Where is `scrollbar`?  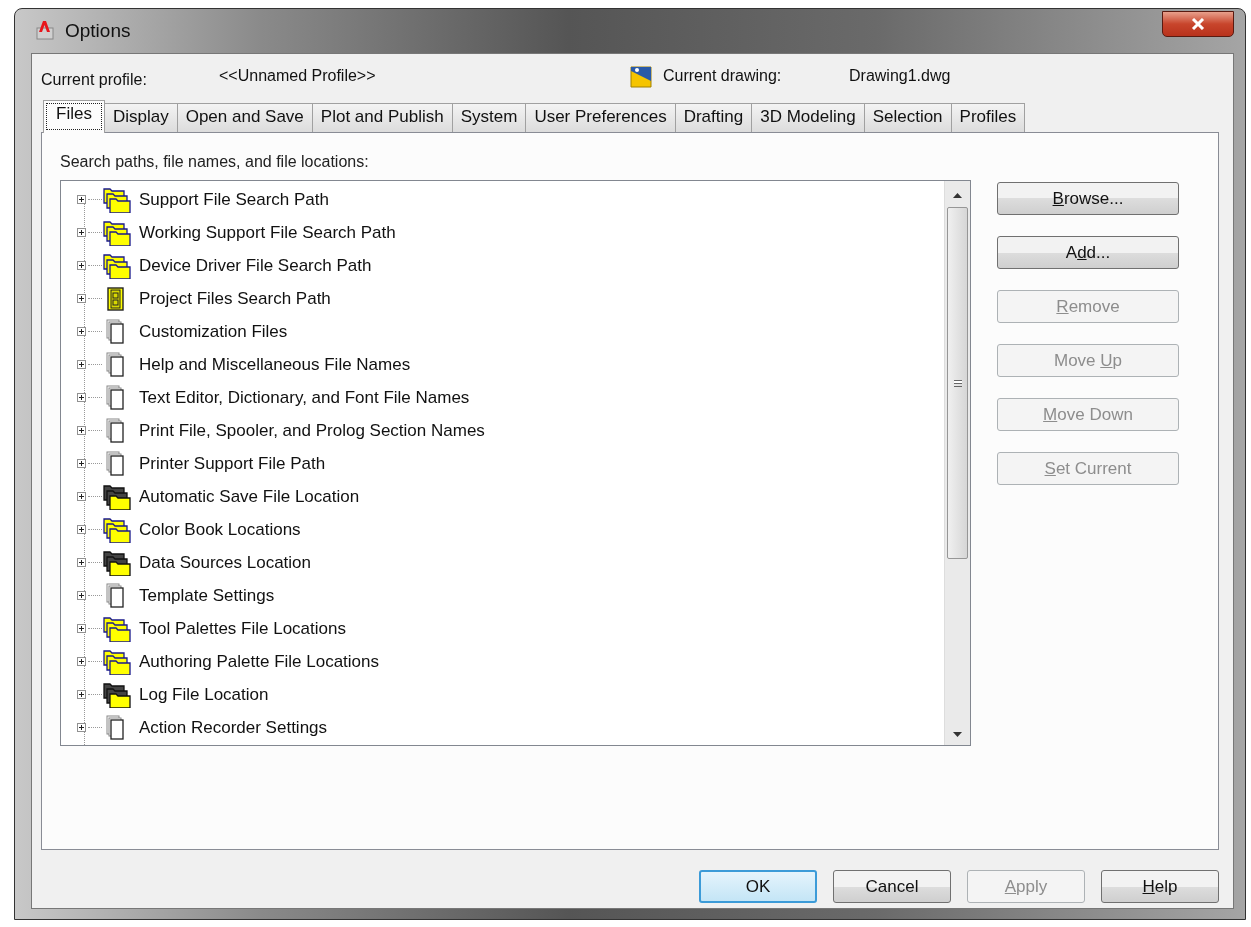
scrollbar is located at coordinates (957, 463).